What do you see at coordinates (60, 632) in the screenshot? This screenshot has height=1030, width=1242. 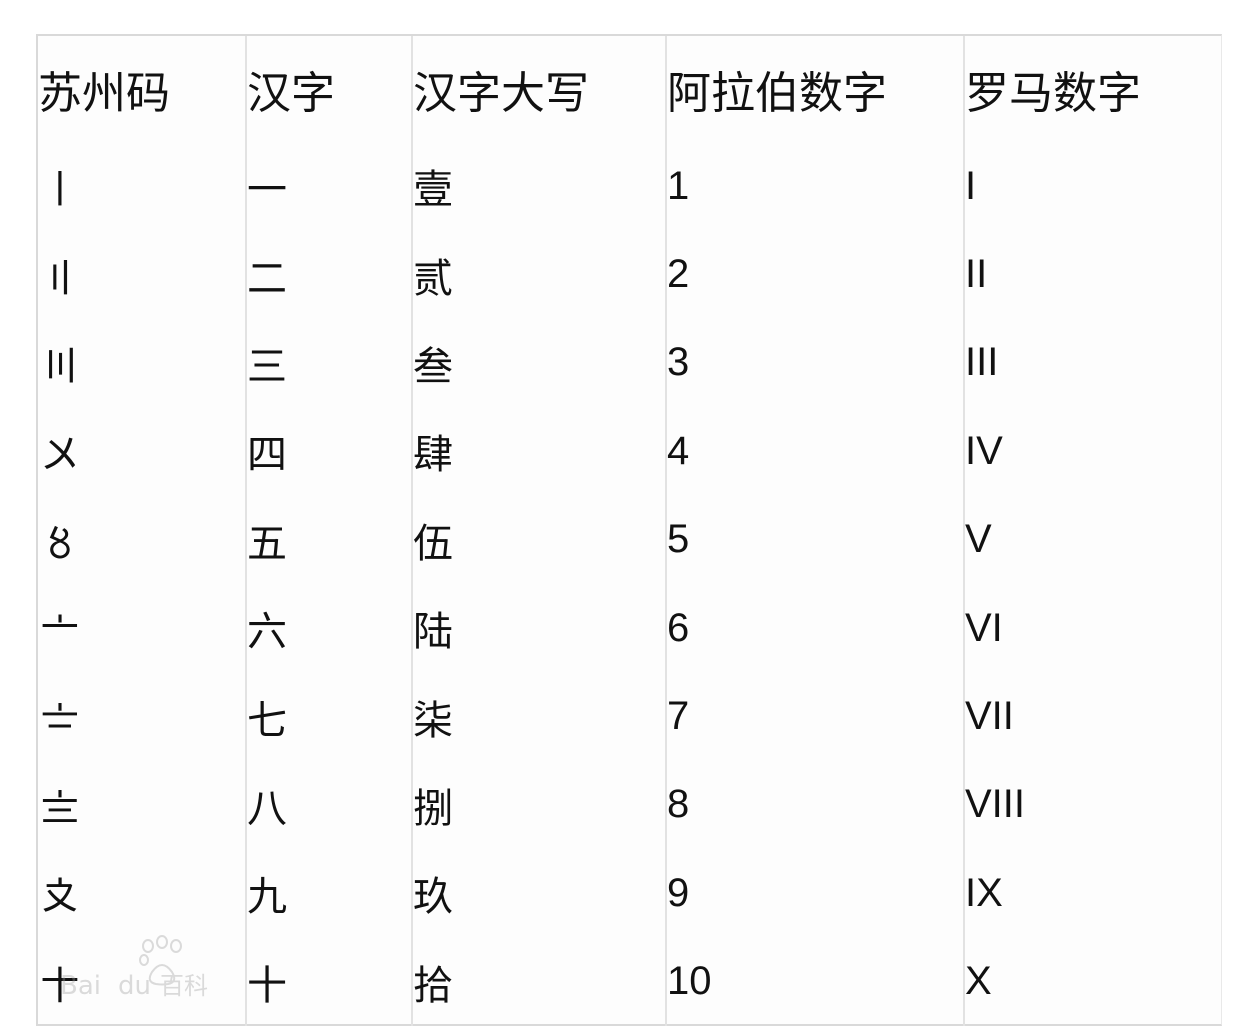 I see `suzhou-cell: 〦` at bounding box center [60, 632].